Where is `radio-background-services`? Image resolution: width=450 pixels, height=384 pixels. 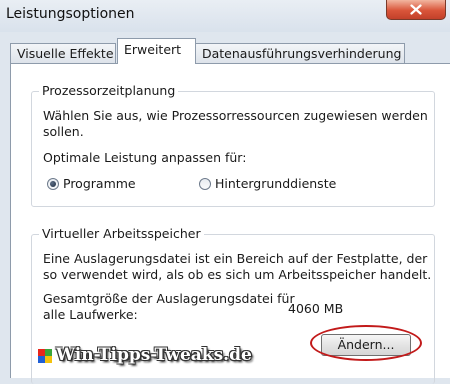 radio-background-services is located at coordinates (205, 184).